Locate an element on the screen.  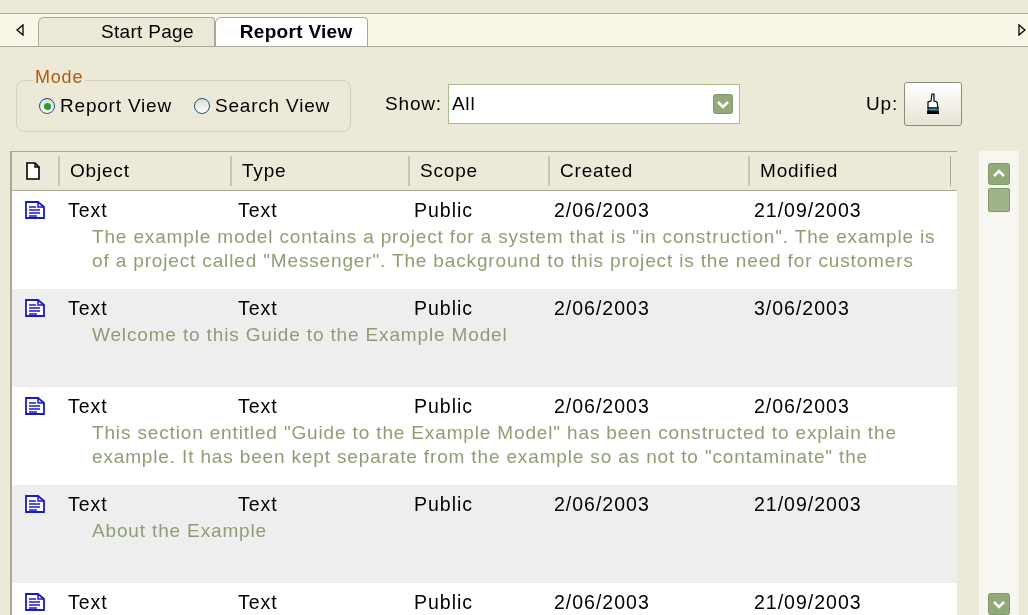
column-header: Created is located at coordinates (650, 171).